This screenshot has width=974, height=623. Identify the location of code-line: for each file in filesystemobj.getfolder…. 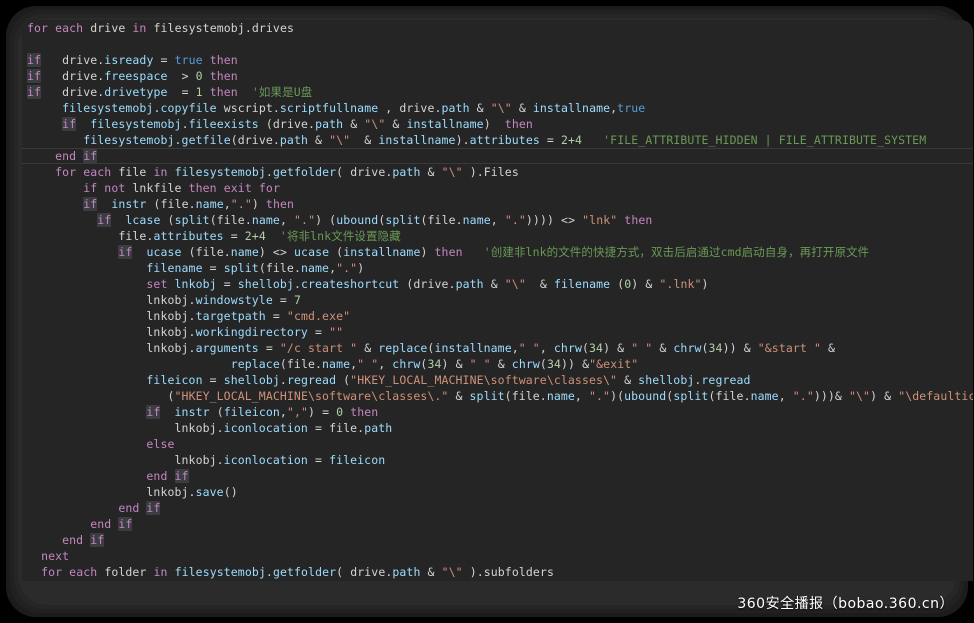
(287, 172).